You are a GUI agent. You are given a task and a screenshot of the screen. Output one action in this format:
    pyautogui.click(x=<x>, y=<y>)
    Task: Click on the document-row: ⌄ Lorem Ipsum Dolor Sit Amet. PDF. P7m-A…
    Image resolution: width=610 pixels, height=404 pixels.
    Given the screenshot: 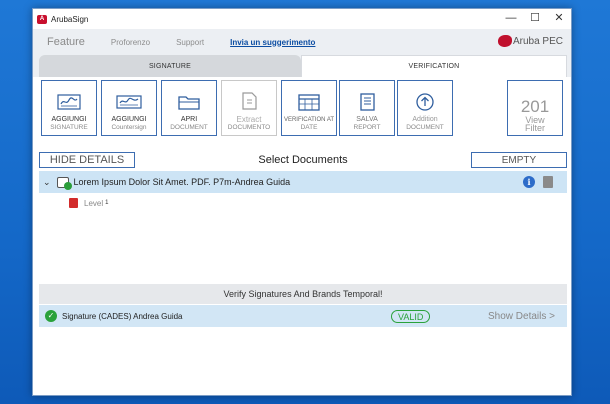 What is the action you would take?
    pyautogui.click(x=303, y=182)
    